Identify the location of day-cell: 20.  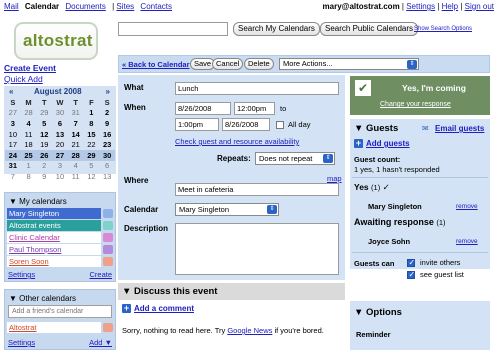
(60, 144).